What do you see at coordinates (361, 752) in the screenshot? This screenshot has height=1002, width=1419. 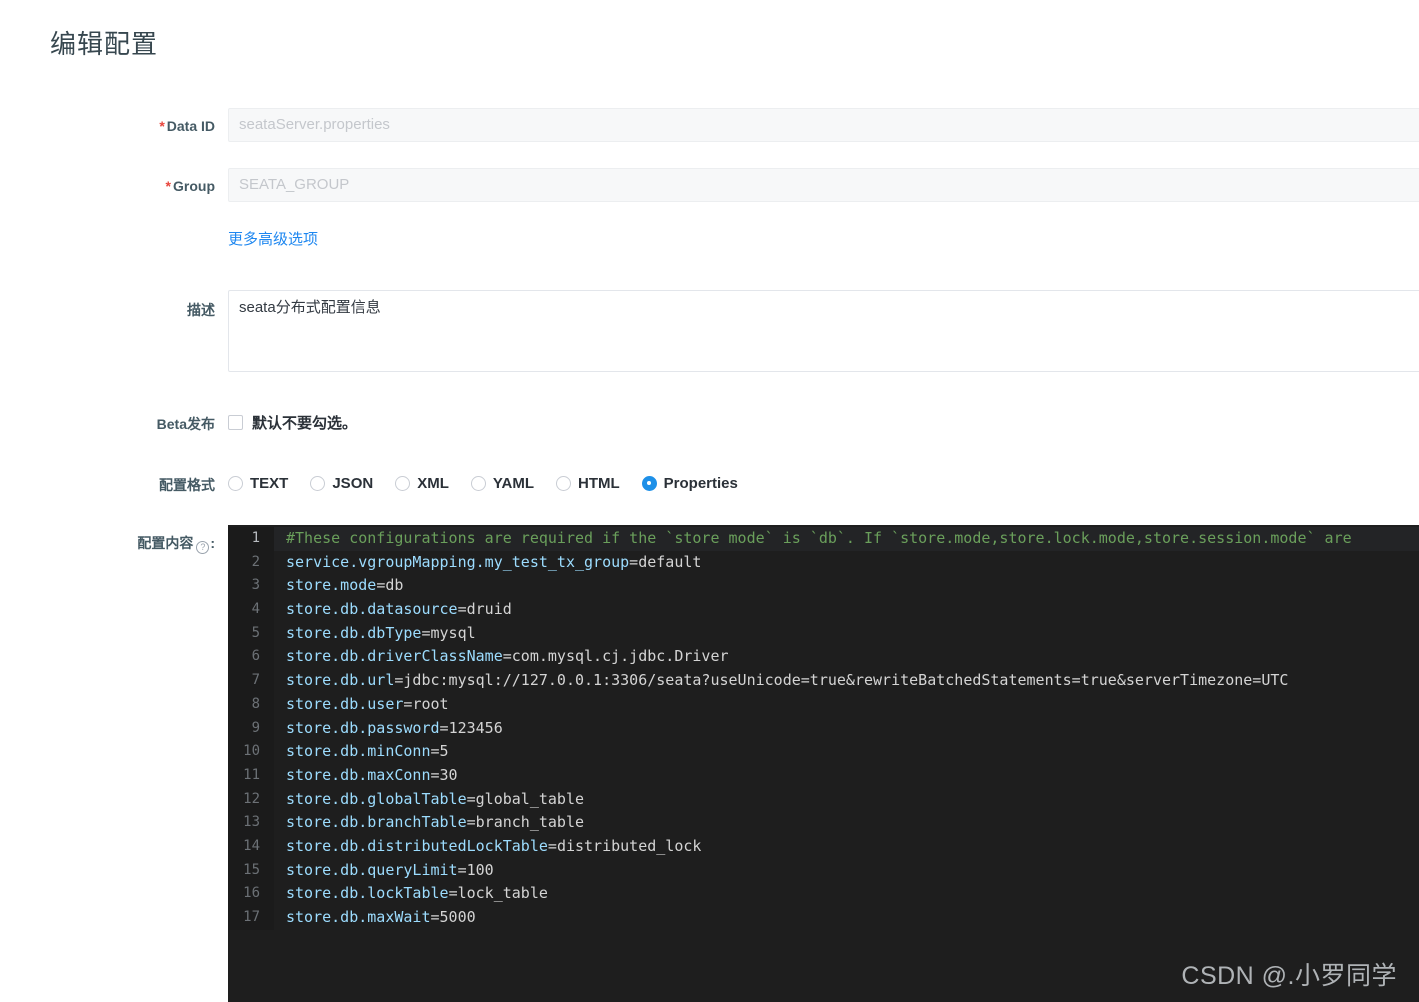 I see `code-line-text: store.db.minConn=5` at bounding box center [361, 752].